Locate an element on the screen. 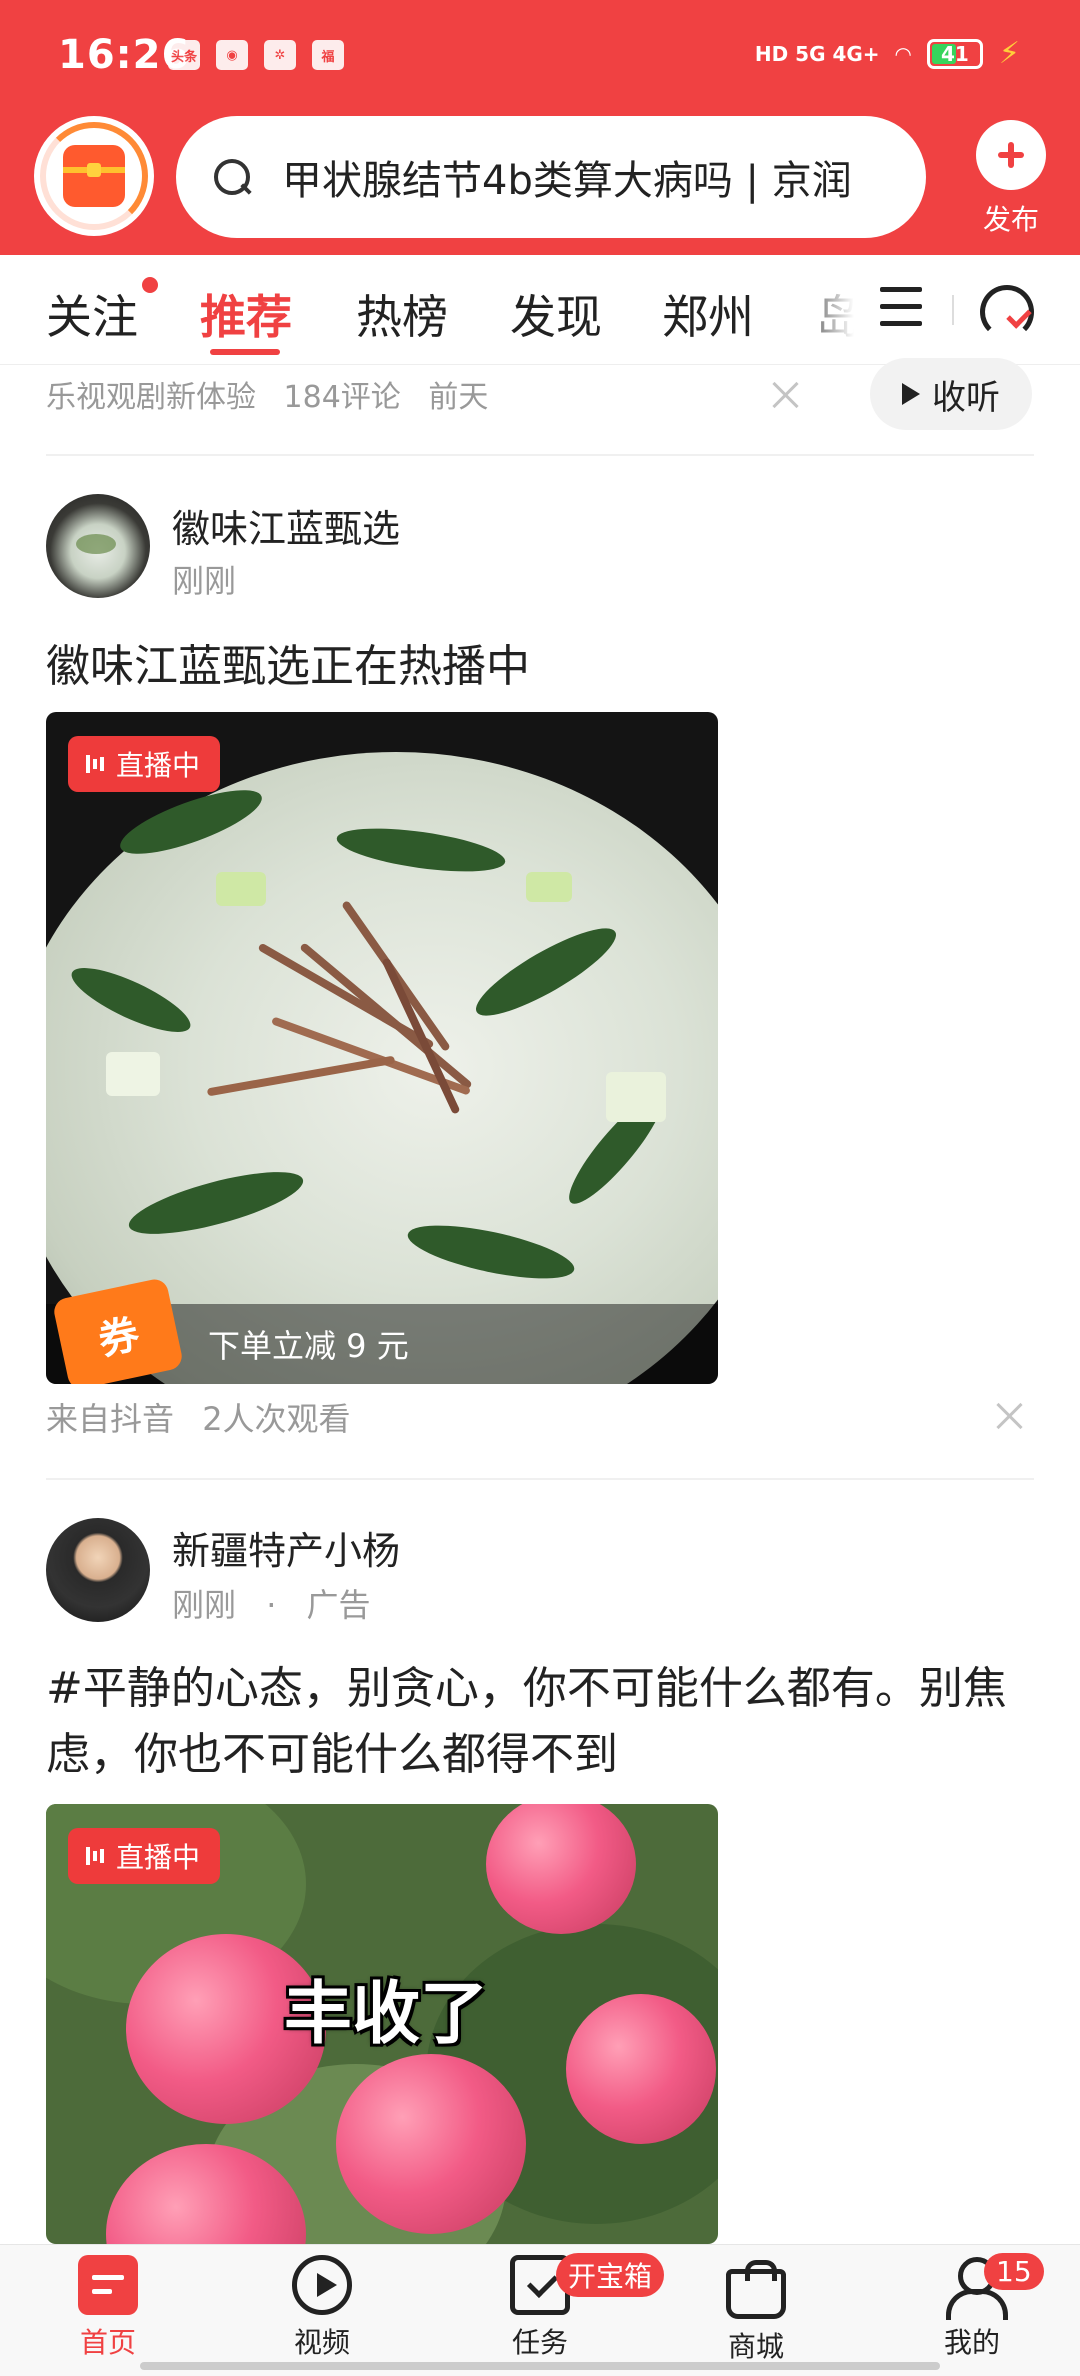 The width and height of the screenshot is (1080, 2376). tab-discover: 发现 is located at coordinates (556, 314).